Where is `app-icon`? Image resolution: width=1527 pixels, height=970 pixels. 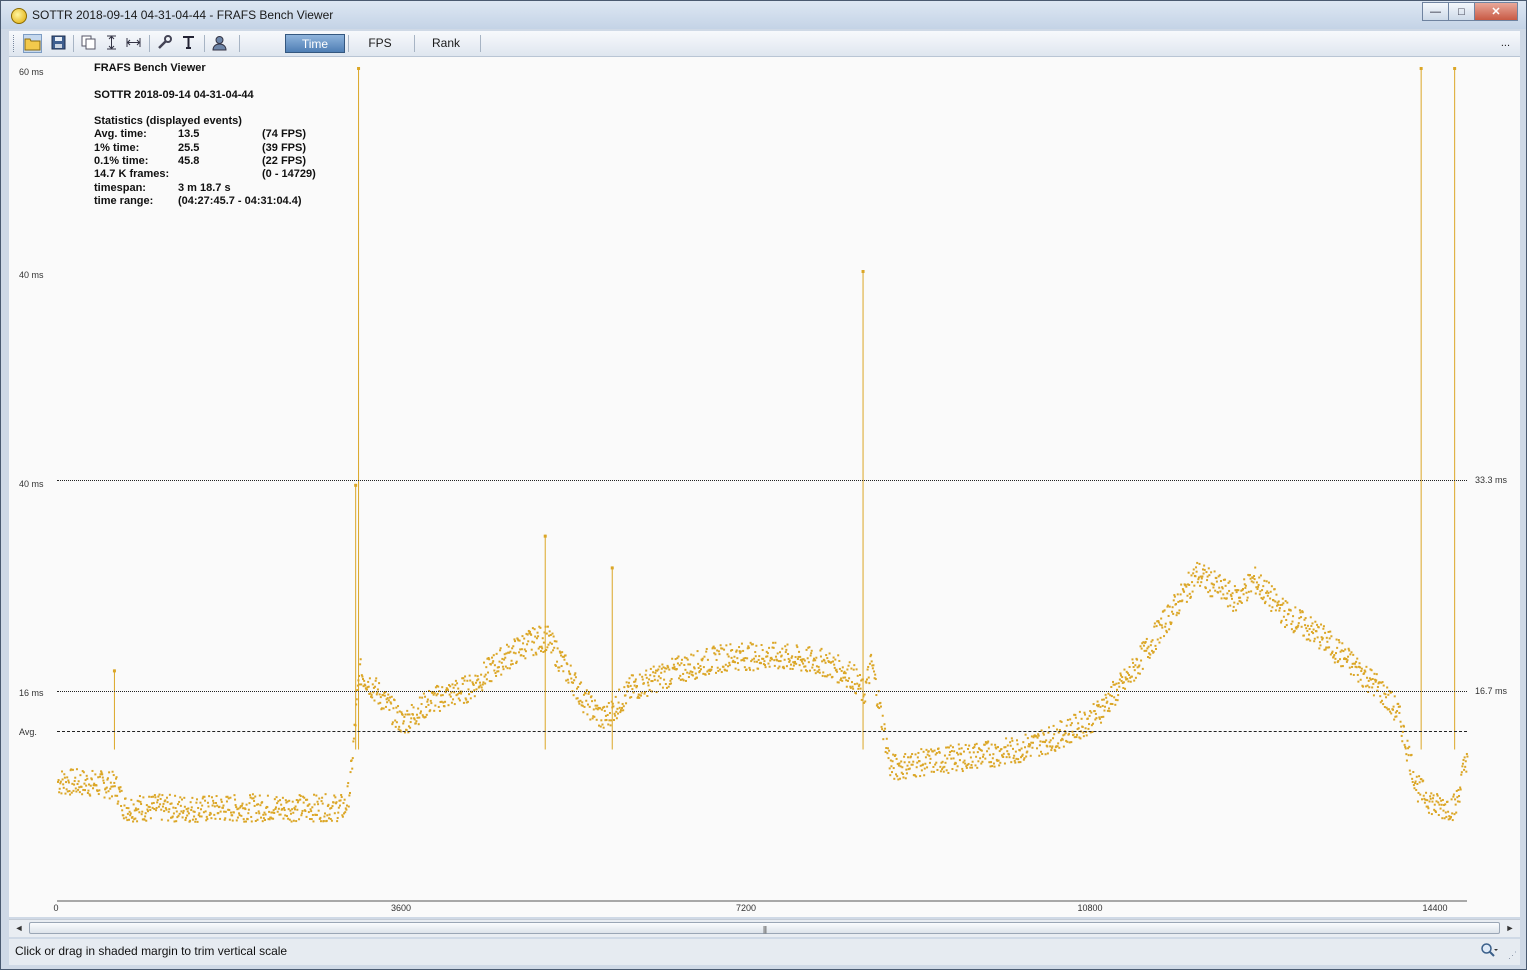
app-icon is located at coordinates (19, 16).